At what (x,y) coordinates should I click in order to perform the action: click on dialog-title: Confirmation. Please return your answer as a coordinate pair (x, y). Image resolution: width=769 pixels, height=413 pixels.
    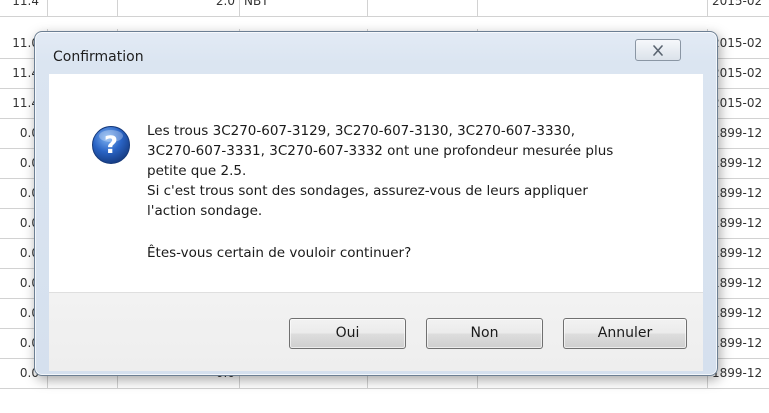
    Looking at the image, I should click on (98, 57).